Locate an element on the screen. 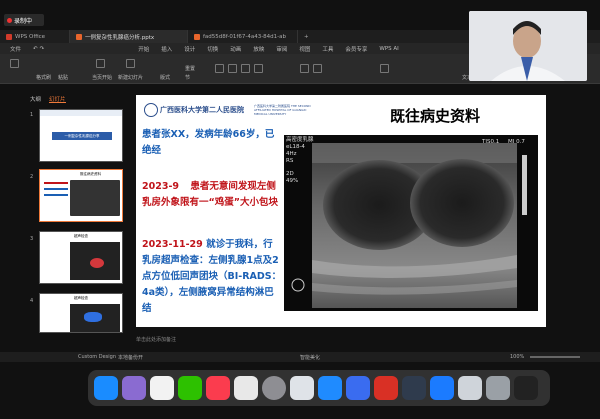  backup-status: 本地备份开 is located at coordinates (130, 357).